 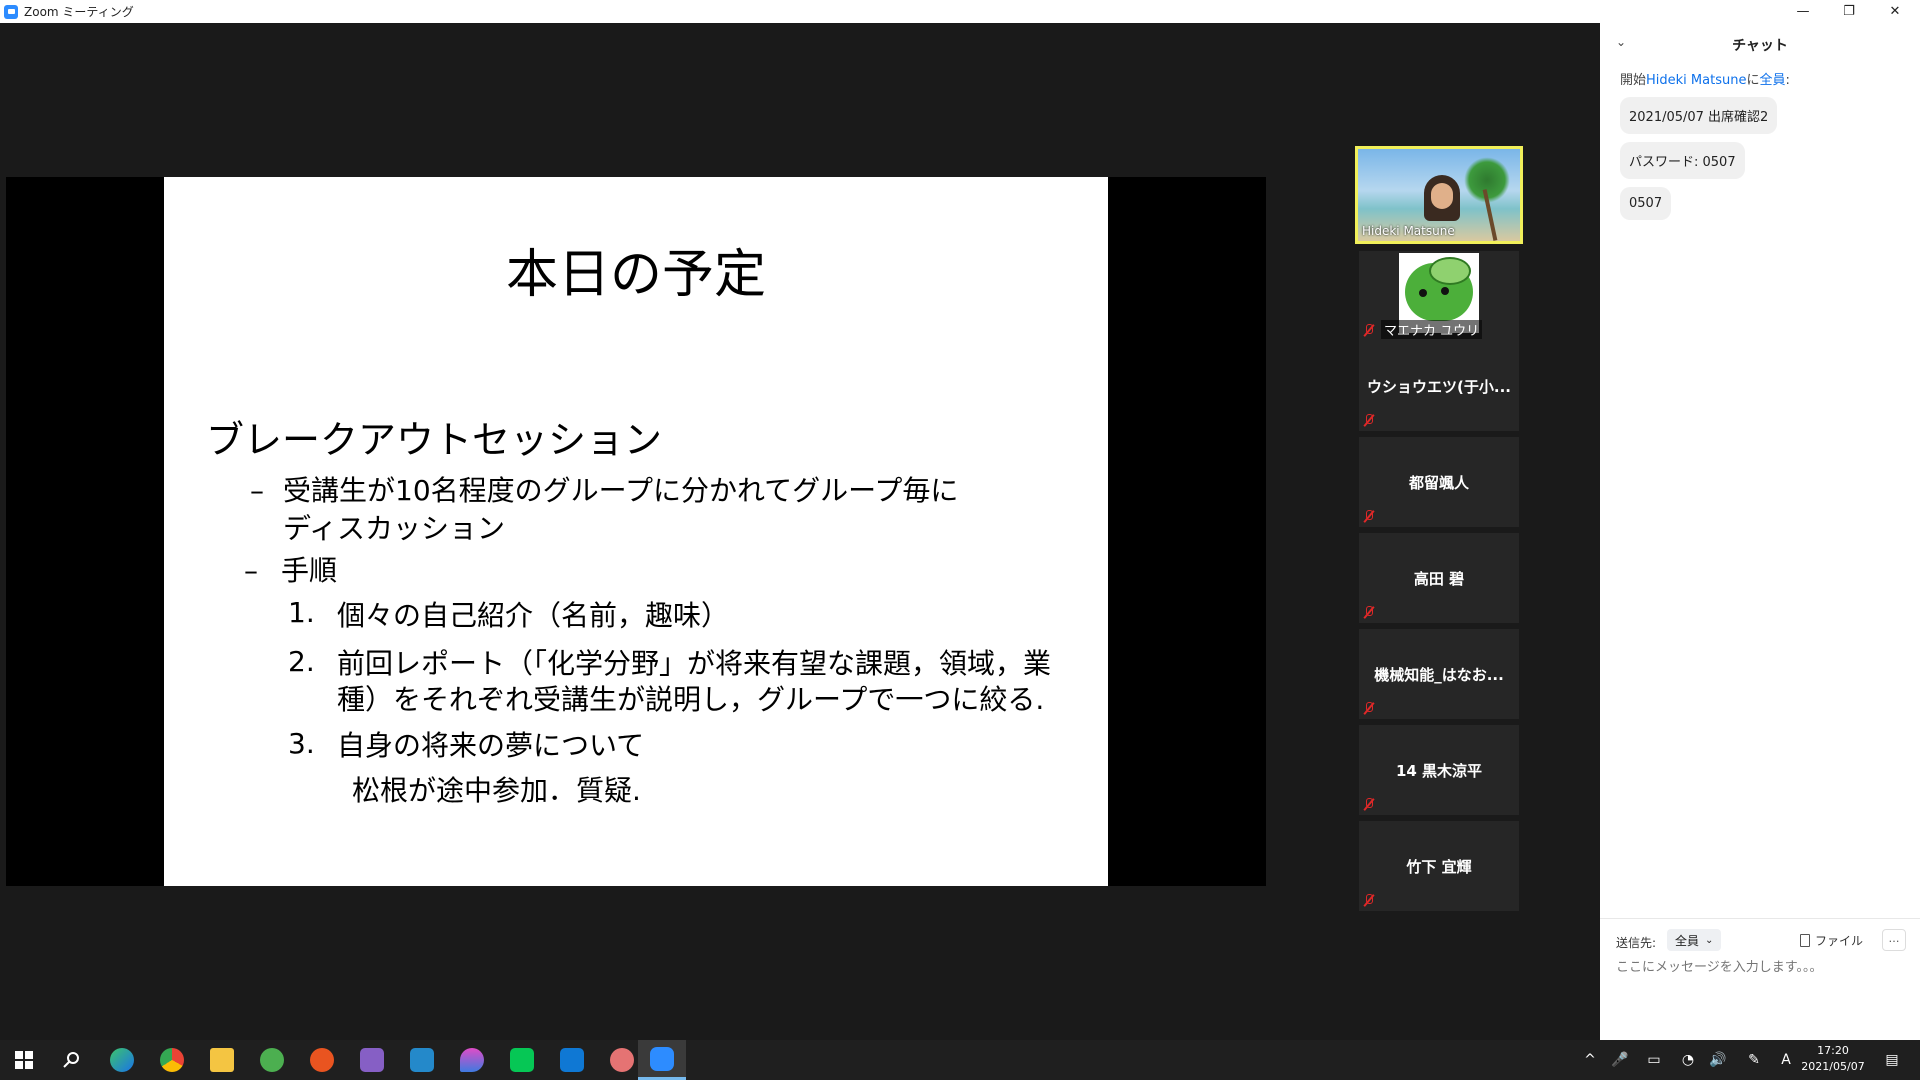 What do you see at coordinates (694, 663) in the screenshot?
I see `step-line: 前回レポート（「化学分野」が将来有望な課題，領域，業` at bounding box center [694, 663].